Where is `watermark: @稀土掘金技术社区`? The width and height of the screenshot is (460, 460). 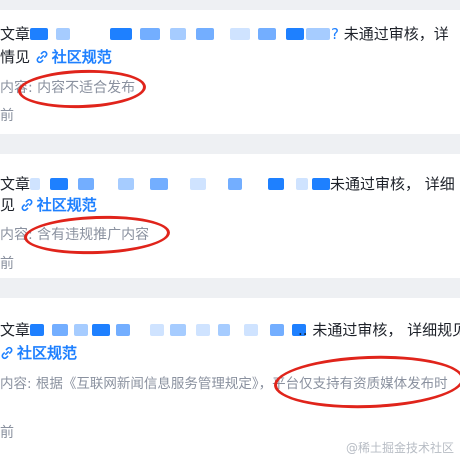
watermark: @稀土掘金技术社区 is located at coordinates (399, 448).